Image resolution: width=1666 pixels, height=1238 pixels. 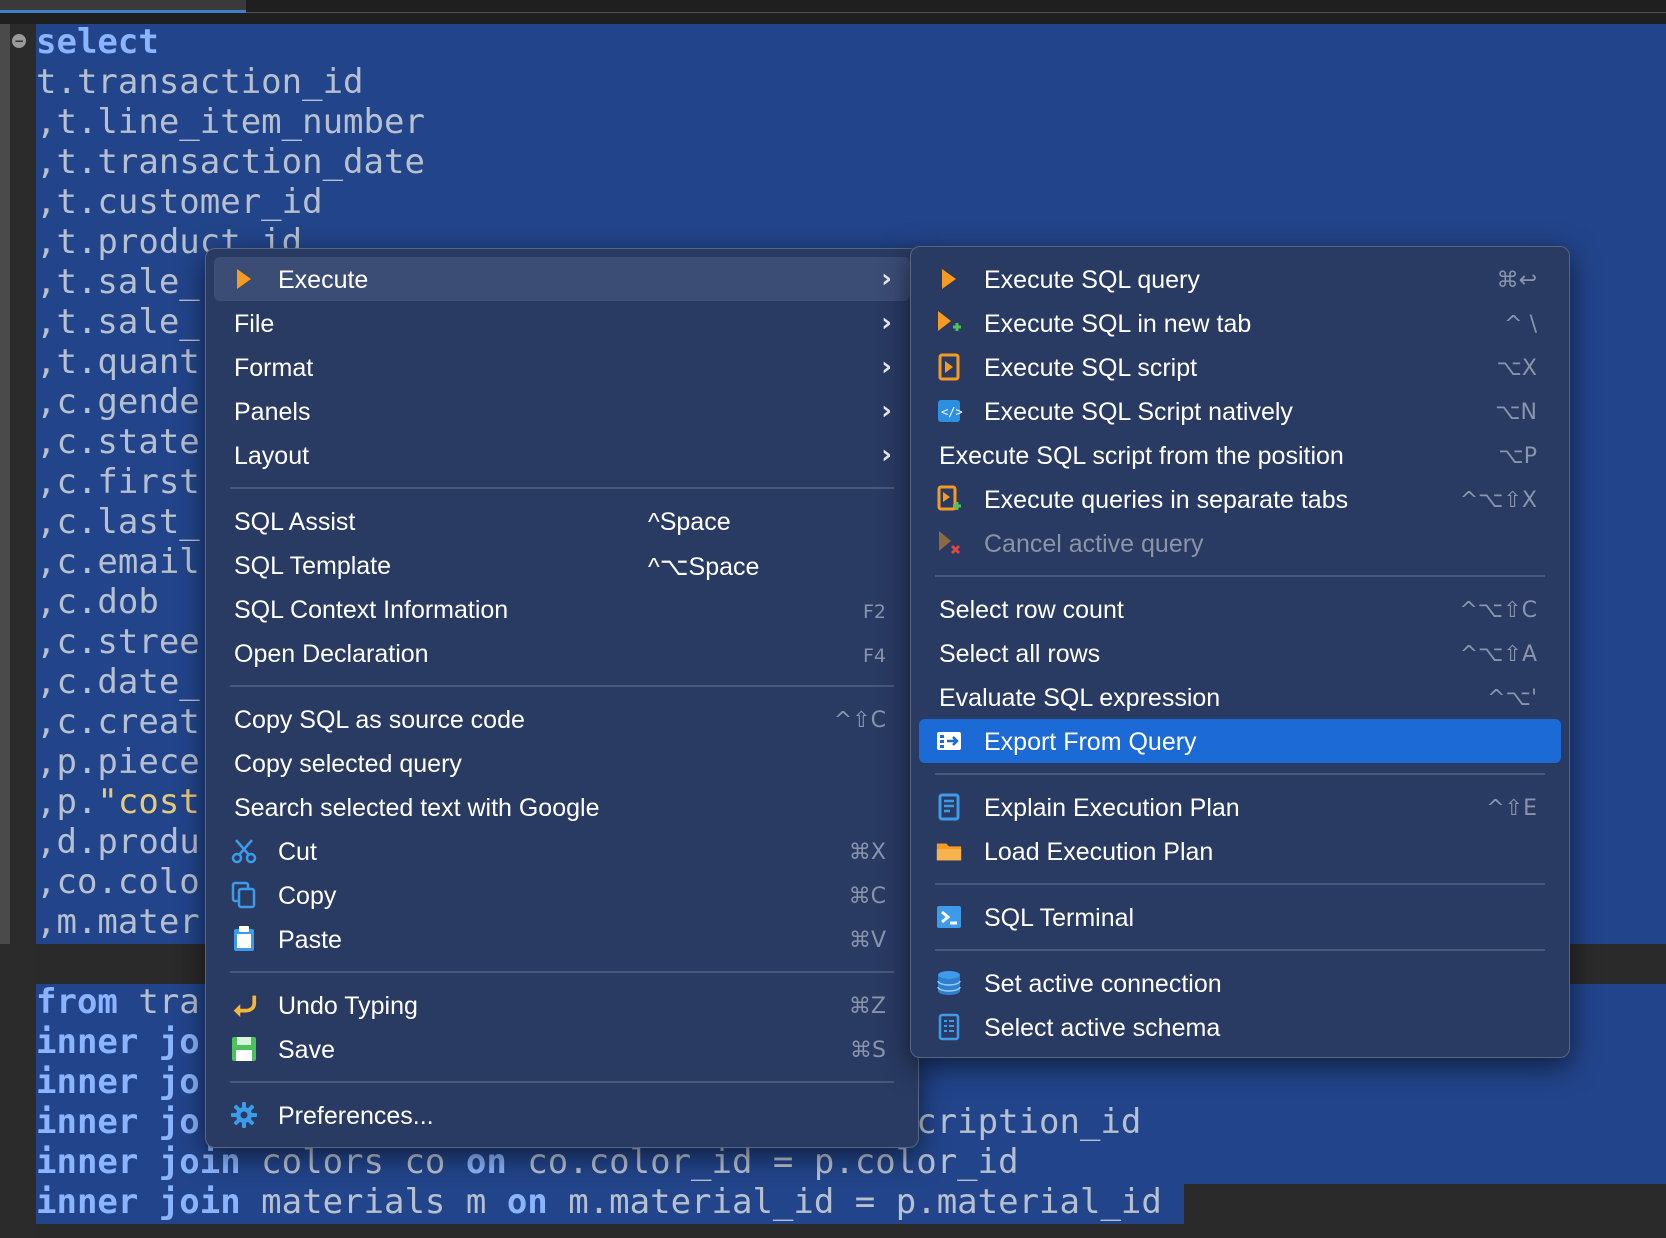 What do you see at coordinates (323, 280) in the screenshot?
I see `menu-item-label: Execute` at bounding box center [323, 280].